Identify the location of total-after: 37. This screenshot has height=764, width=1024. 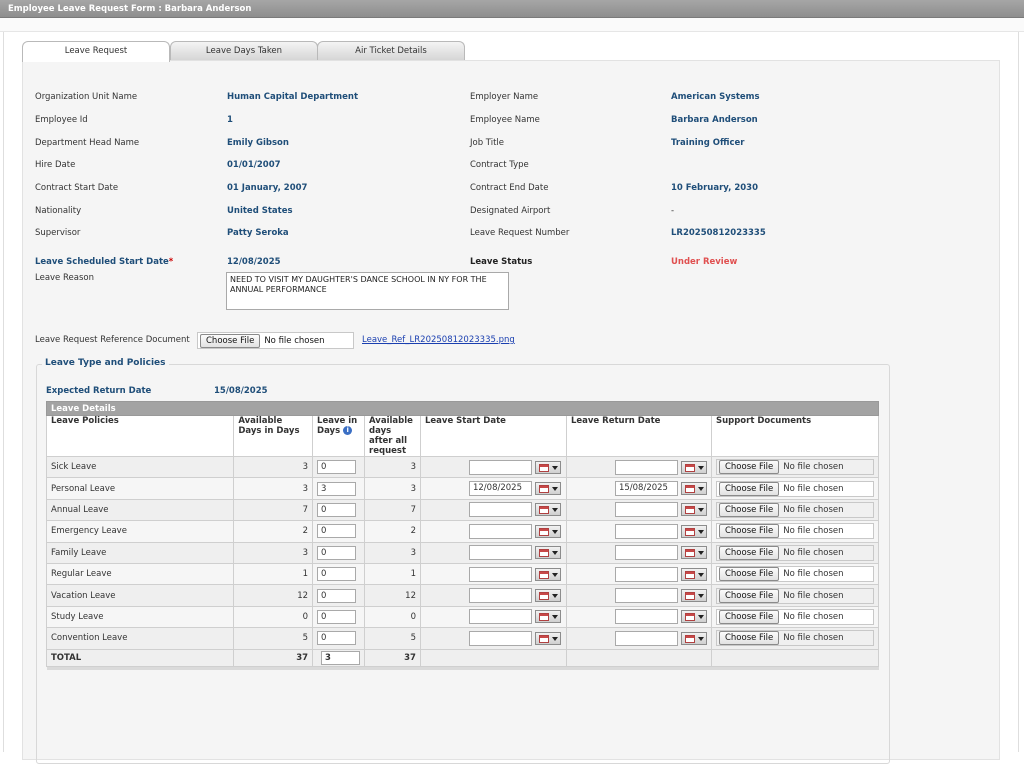
(392, 657).